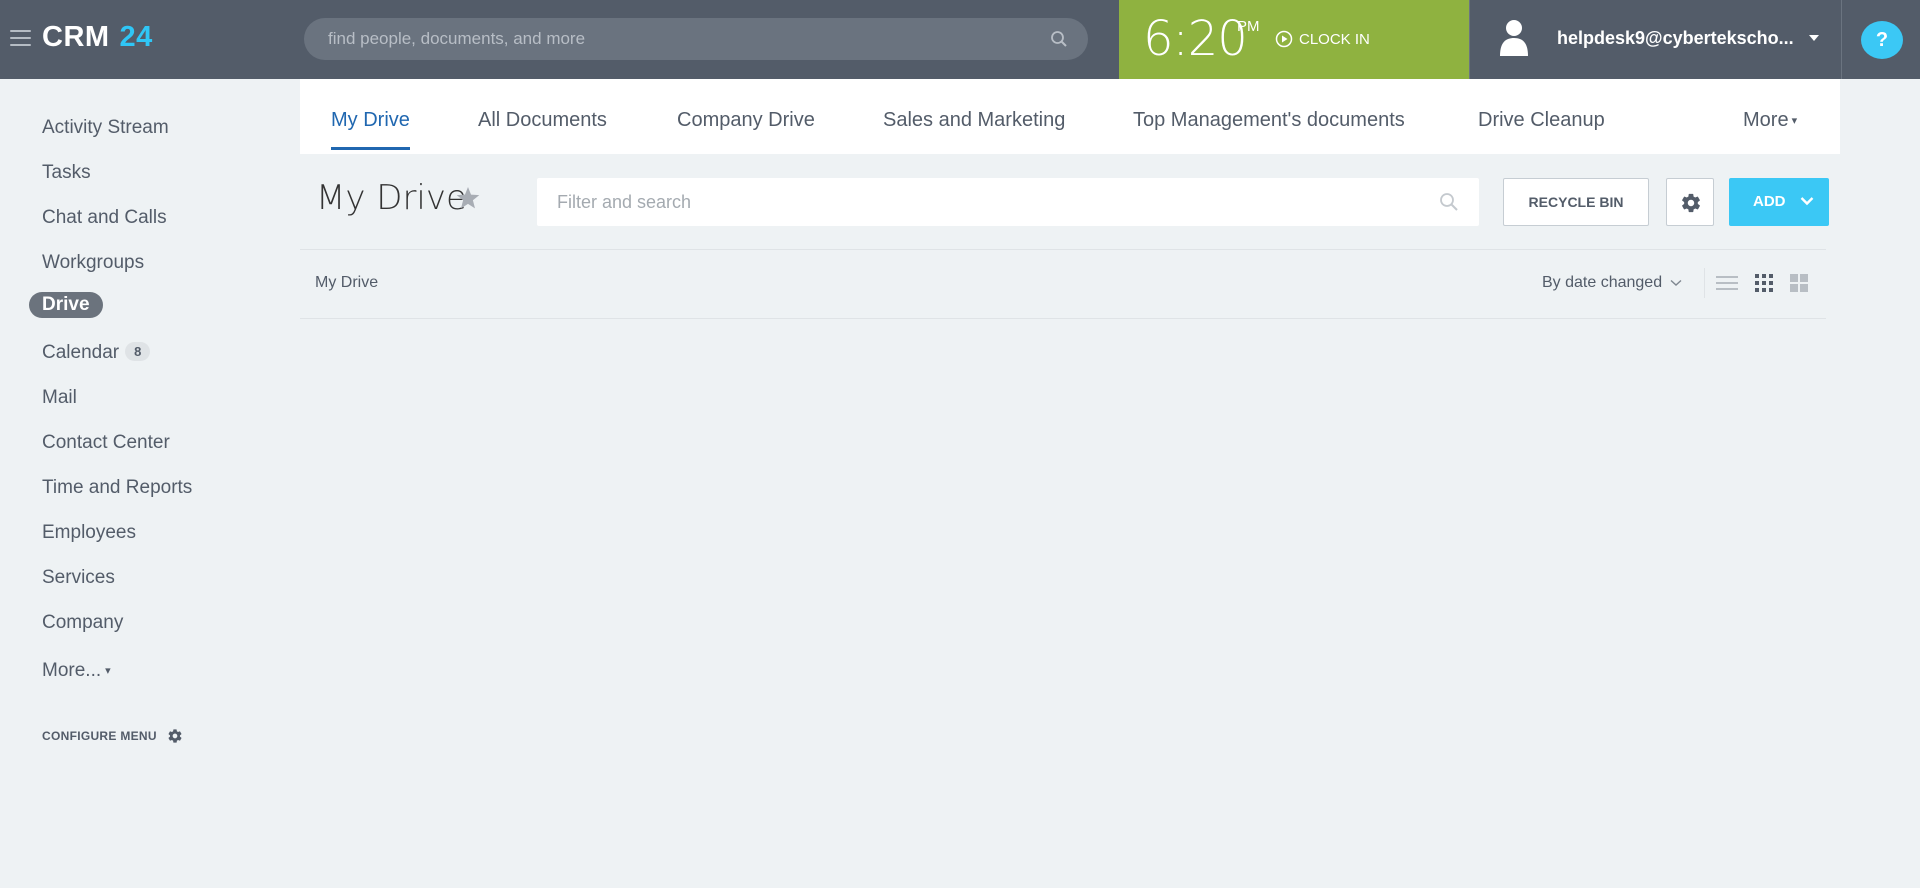 Image resolution: width=1920 pixels, height=888 pixels. I want to click on help-panel: ?, so click(1880, 39).